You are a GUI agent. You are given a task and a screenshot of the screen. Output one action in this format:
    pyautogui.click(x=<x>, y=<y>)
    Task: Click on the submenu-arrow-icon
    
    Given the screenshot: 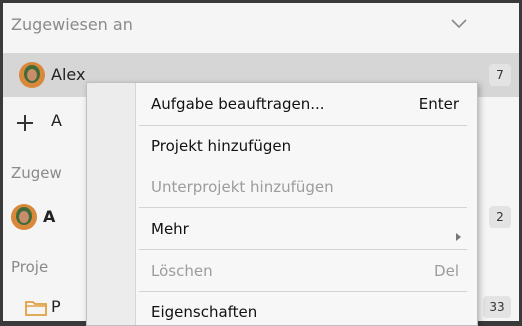 What is the action you would take?
    pyautogui.click(x=458, y=237)
    